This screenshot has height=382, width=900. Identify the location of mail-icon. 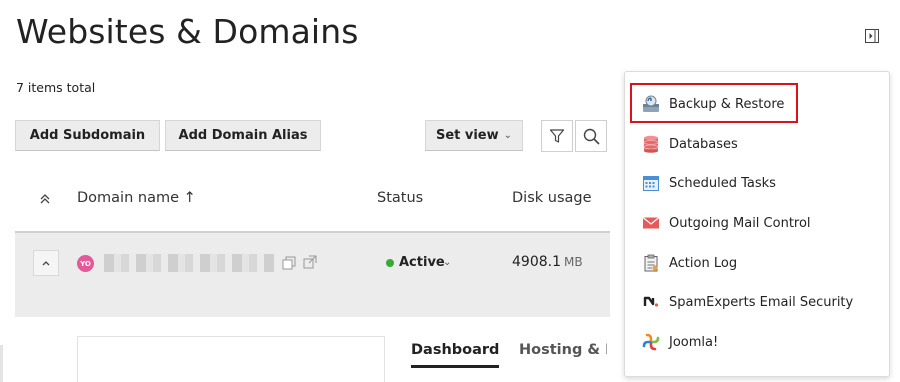
(650, 223).